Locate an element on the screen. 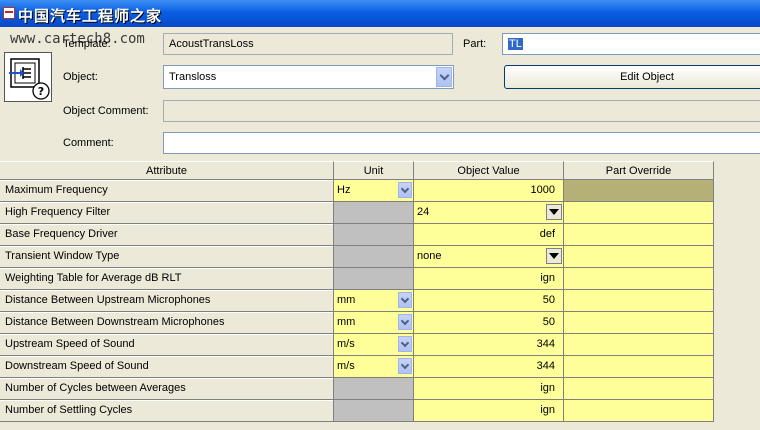  edit-object-button: Edit Object is located at coordinates (632, 77).